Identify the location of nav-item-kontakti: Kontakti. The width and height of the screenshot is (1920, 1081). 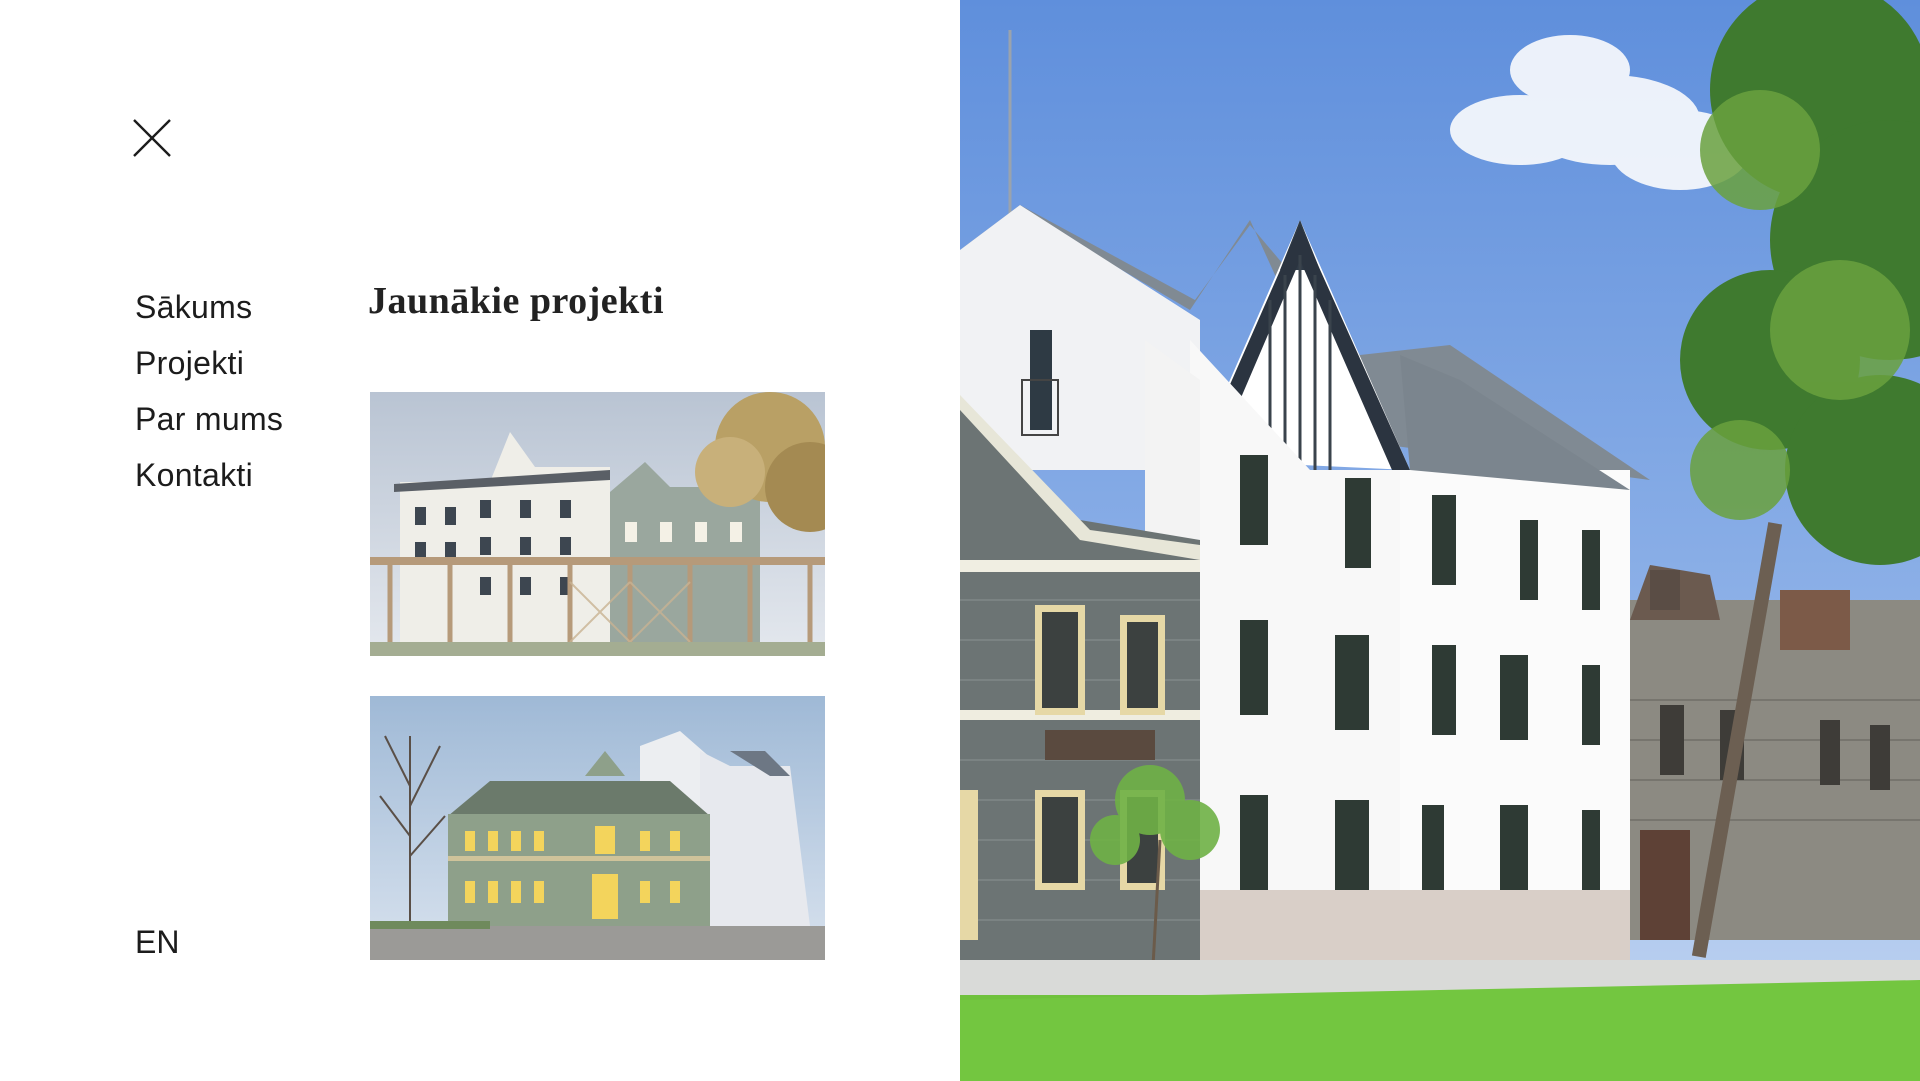
(209, 475).